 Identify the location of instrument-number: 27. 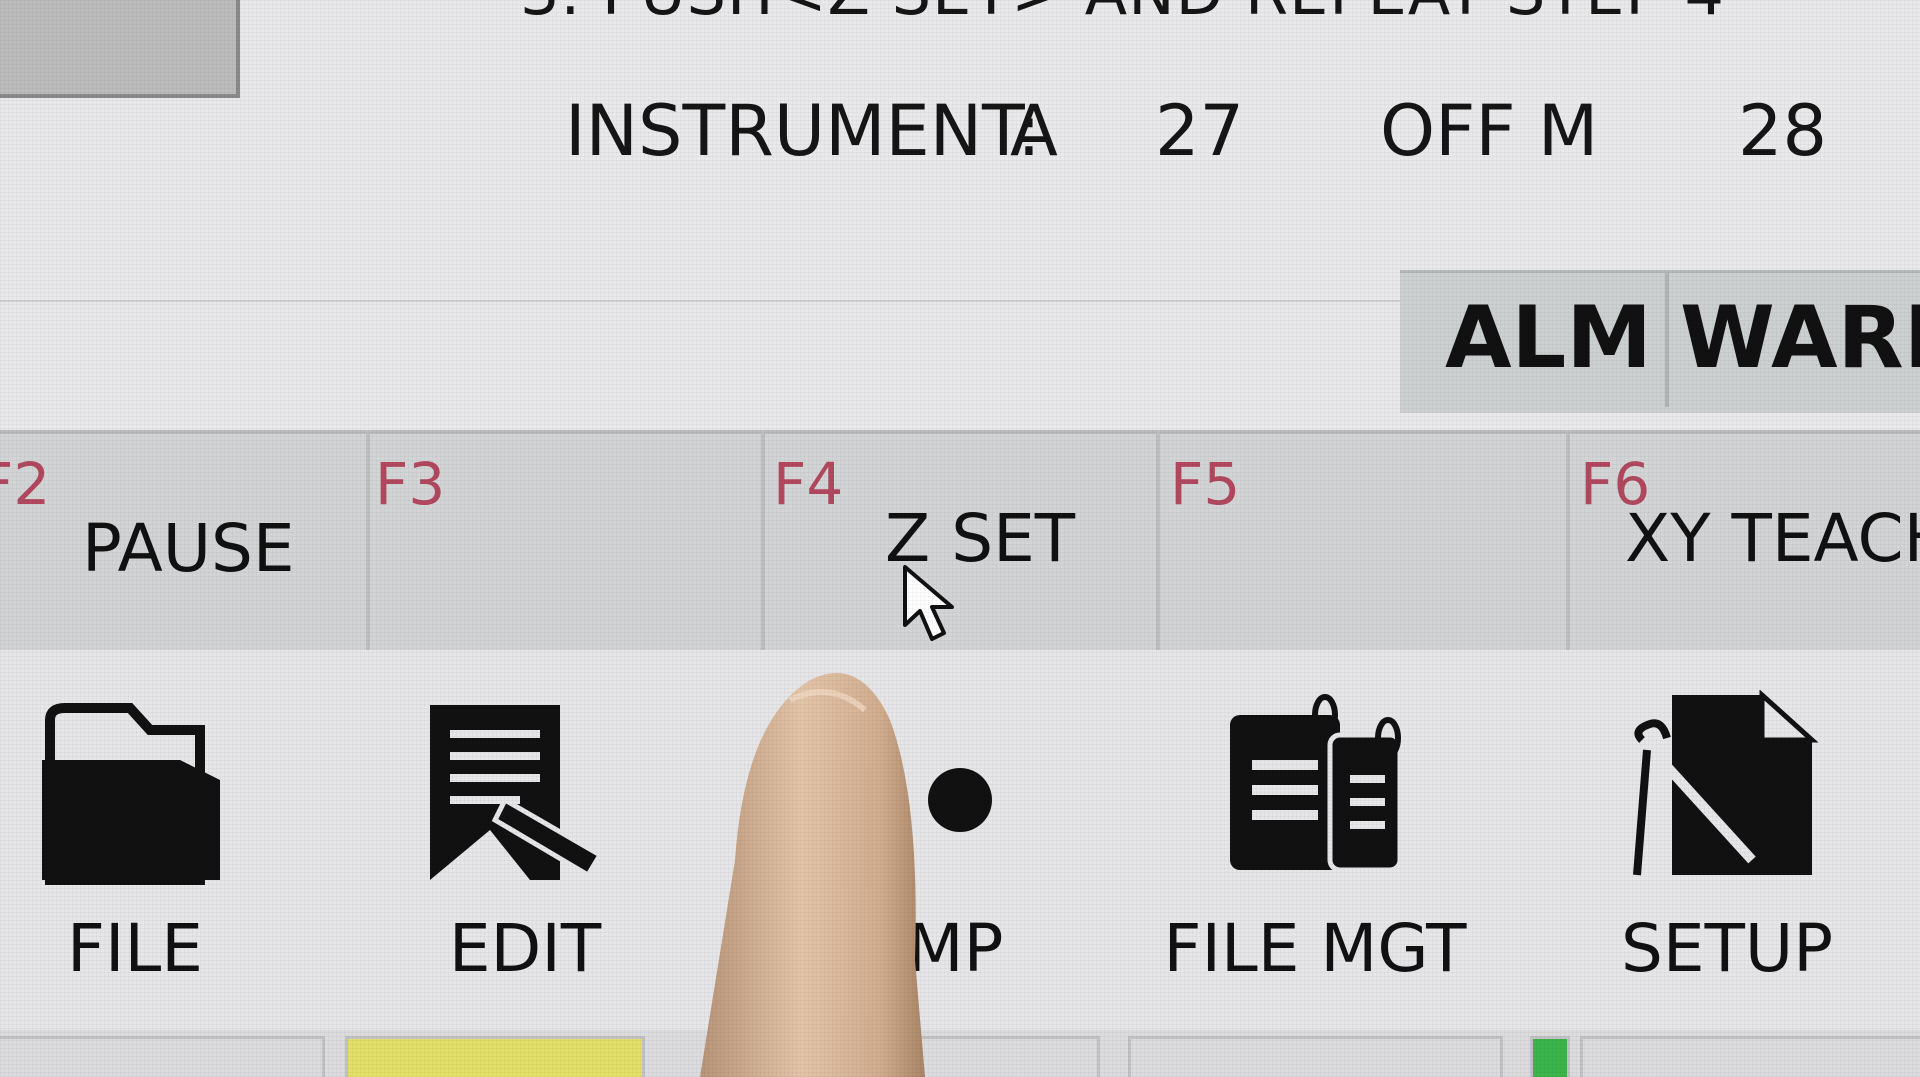
(1200, 131).